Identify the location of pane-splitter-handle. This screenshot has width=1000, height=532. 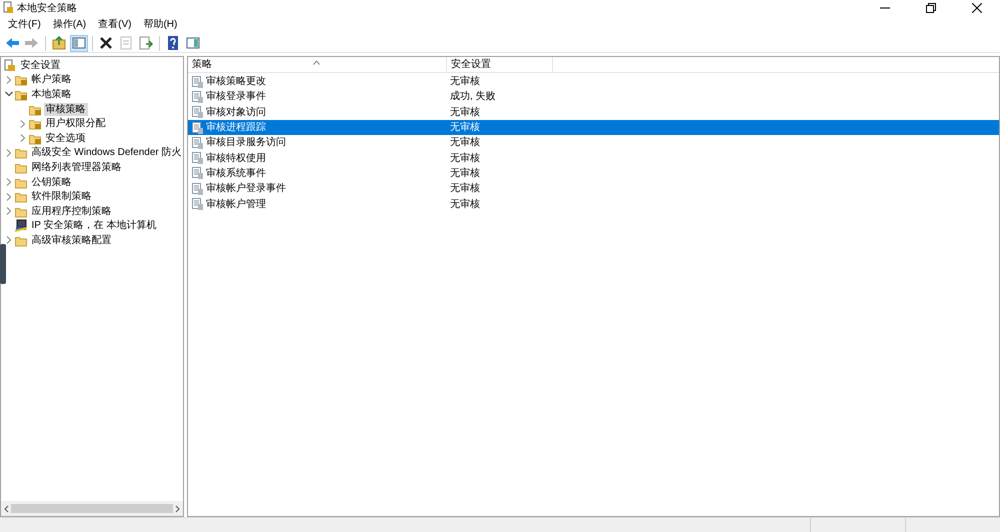
(3, 264).